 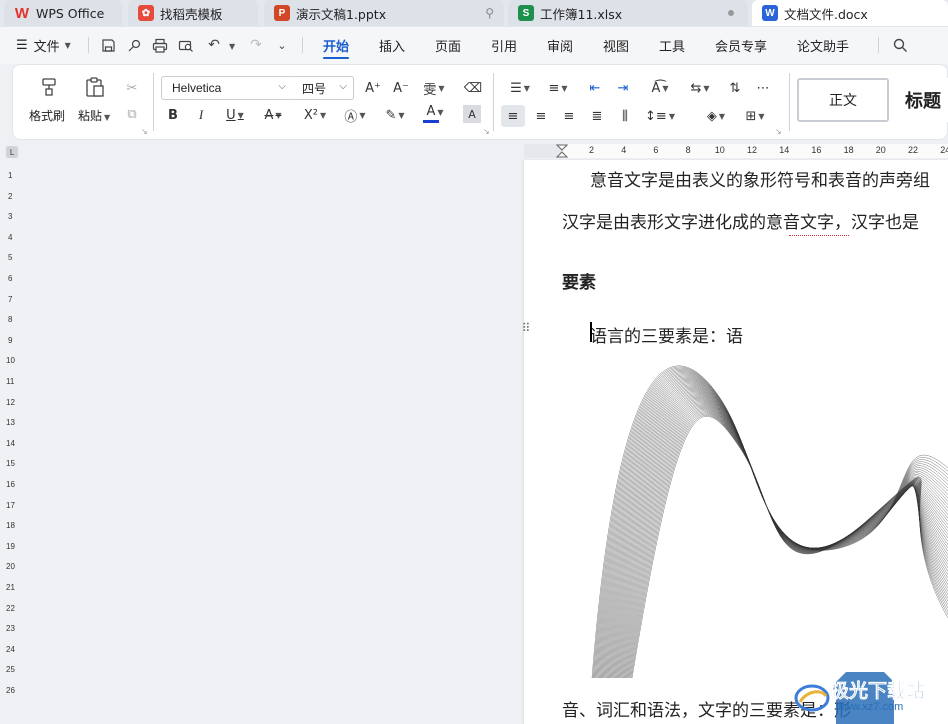 What do you see at coordinates (595, 88) in the screenshot?
I see `decrease-indent-icon: ⇤` at bounding box center [595, 88].